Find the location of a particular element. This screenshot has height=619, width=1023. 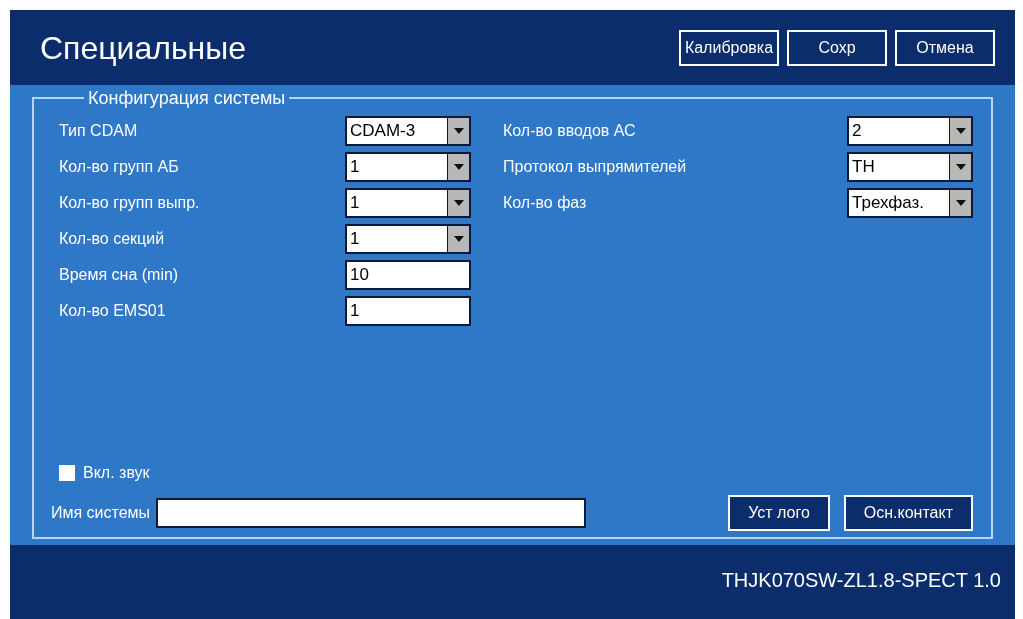

group-title: Конфигурация системы is located at coordinates (187, 98).